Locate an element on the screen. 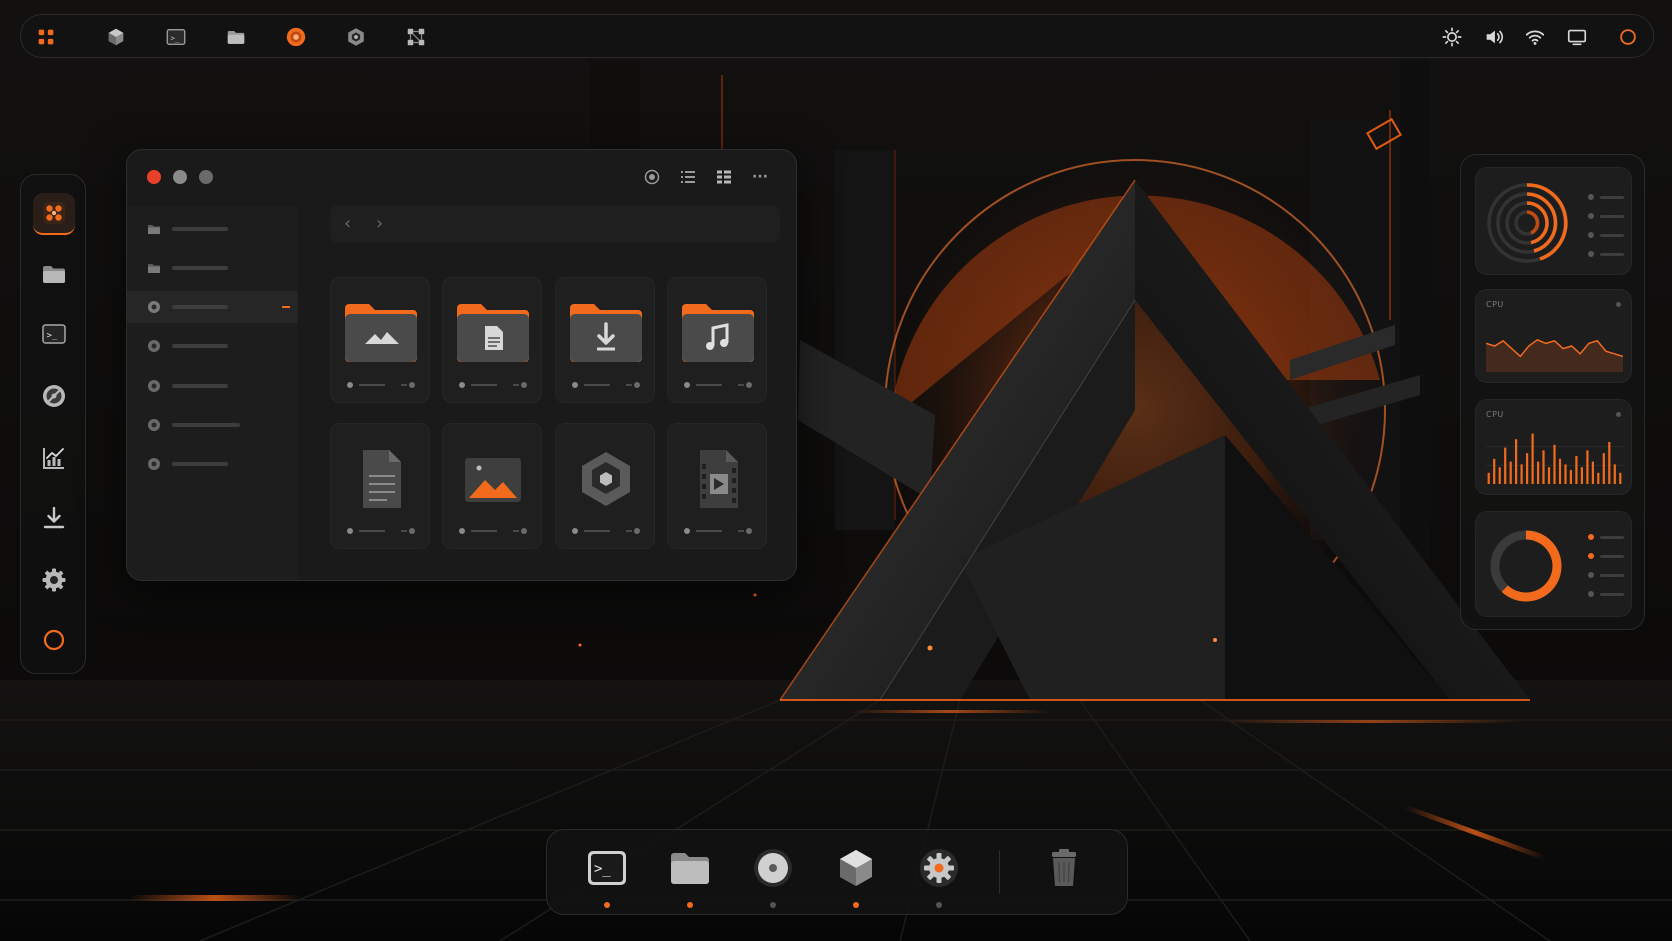 The height and width of the screenshot is (941, 1672). file-item-image is located at coordinates (492, 486).